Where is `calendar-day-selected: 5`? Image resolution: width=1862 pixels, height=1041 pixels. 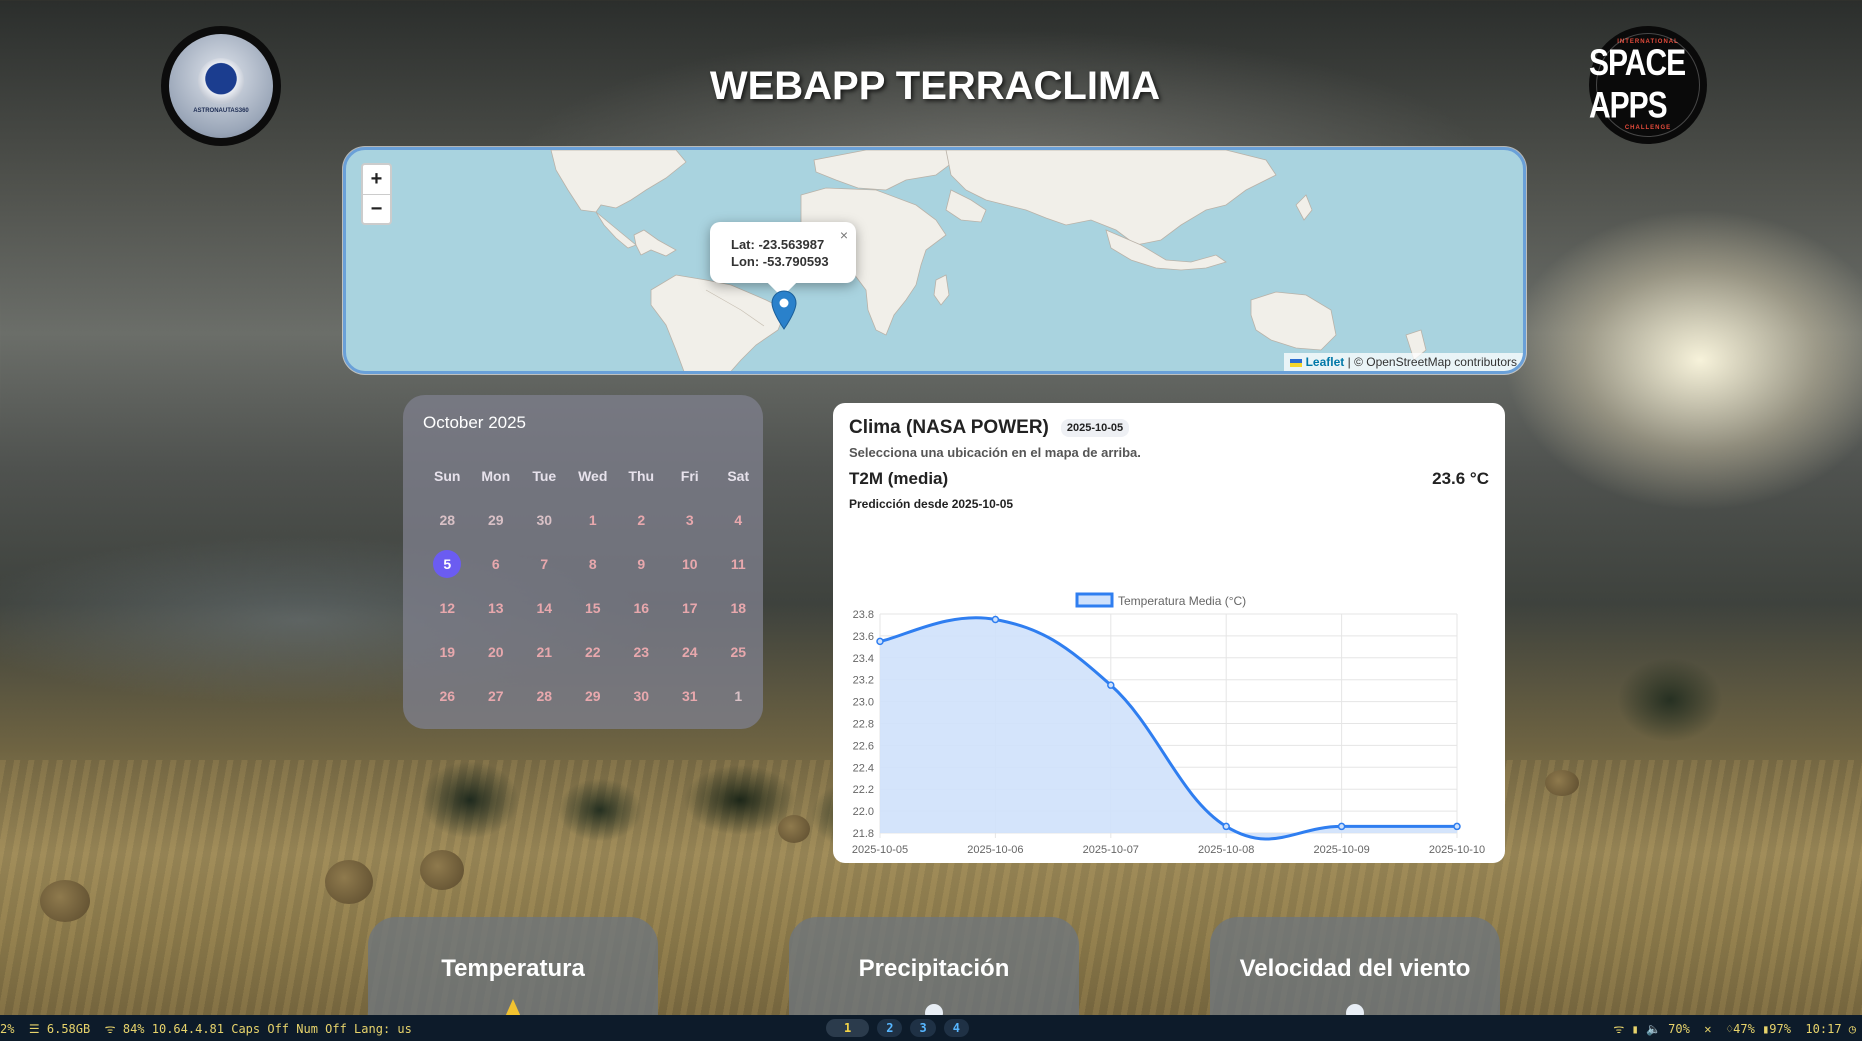 calendar-day-selected: 5 is located at coordinates (447, 574).